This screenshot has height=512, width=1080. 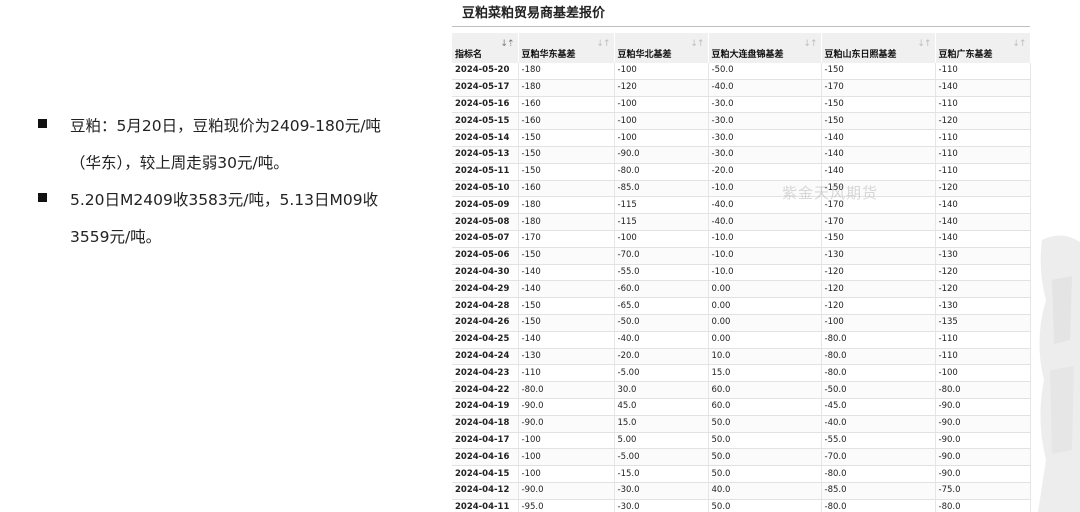 I want to click on decorative-seal-icon, so click(x=1059, y=373).